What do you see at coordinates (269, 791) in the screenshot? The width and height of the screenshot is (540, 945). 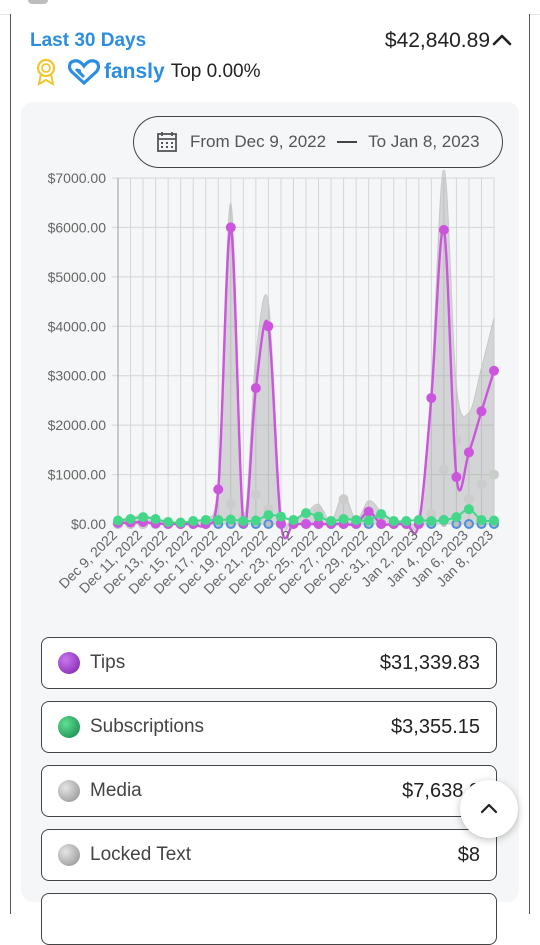 I see `legend-item-media: Media $7,638.0` at bounding box center [269, 791].